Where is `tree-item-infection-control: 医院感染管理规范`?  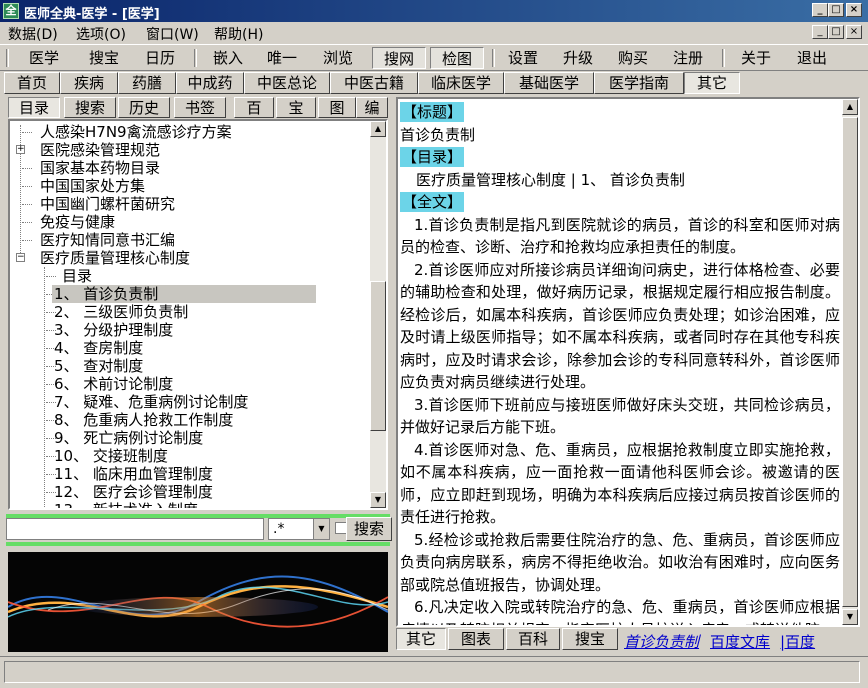
tree-item-infection-control: 医院感染管理规范 is located at coordinates (100, 150).